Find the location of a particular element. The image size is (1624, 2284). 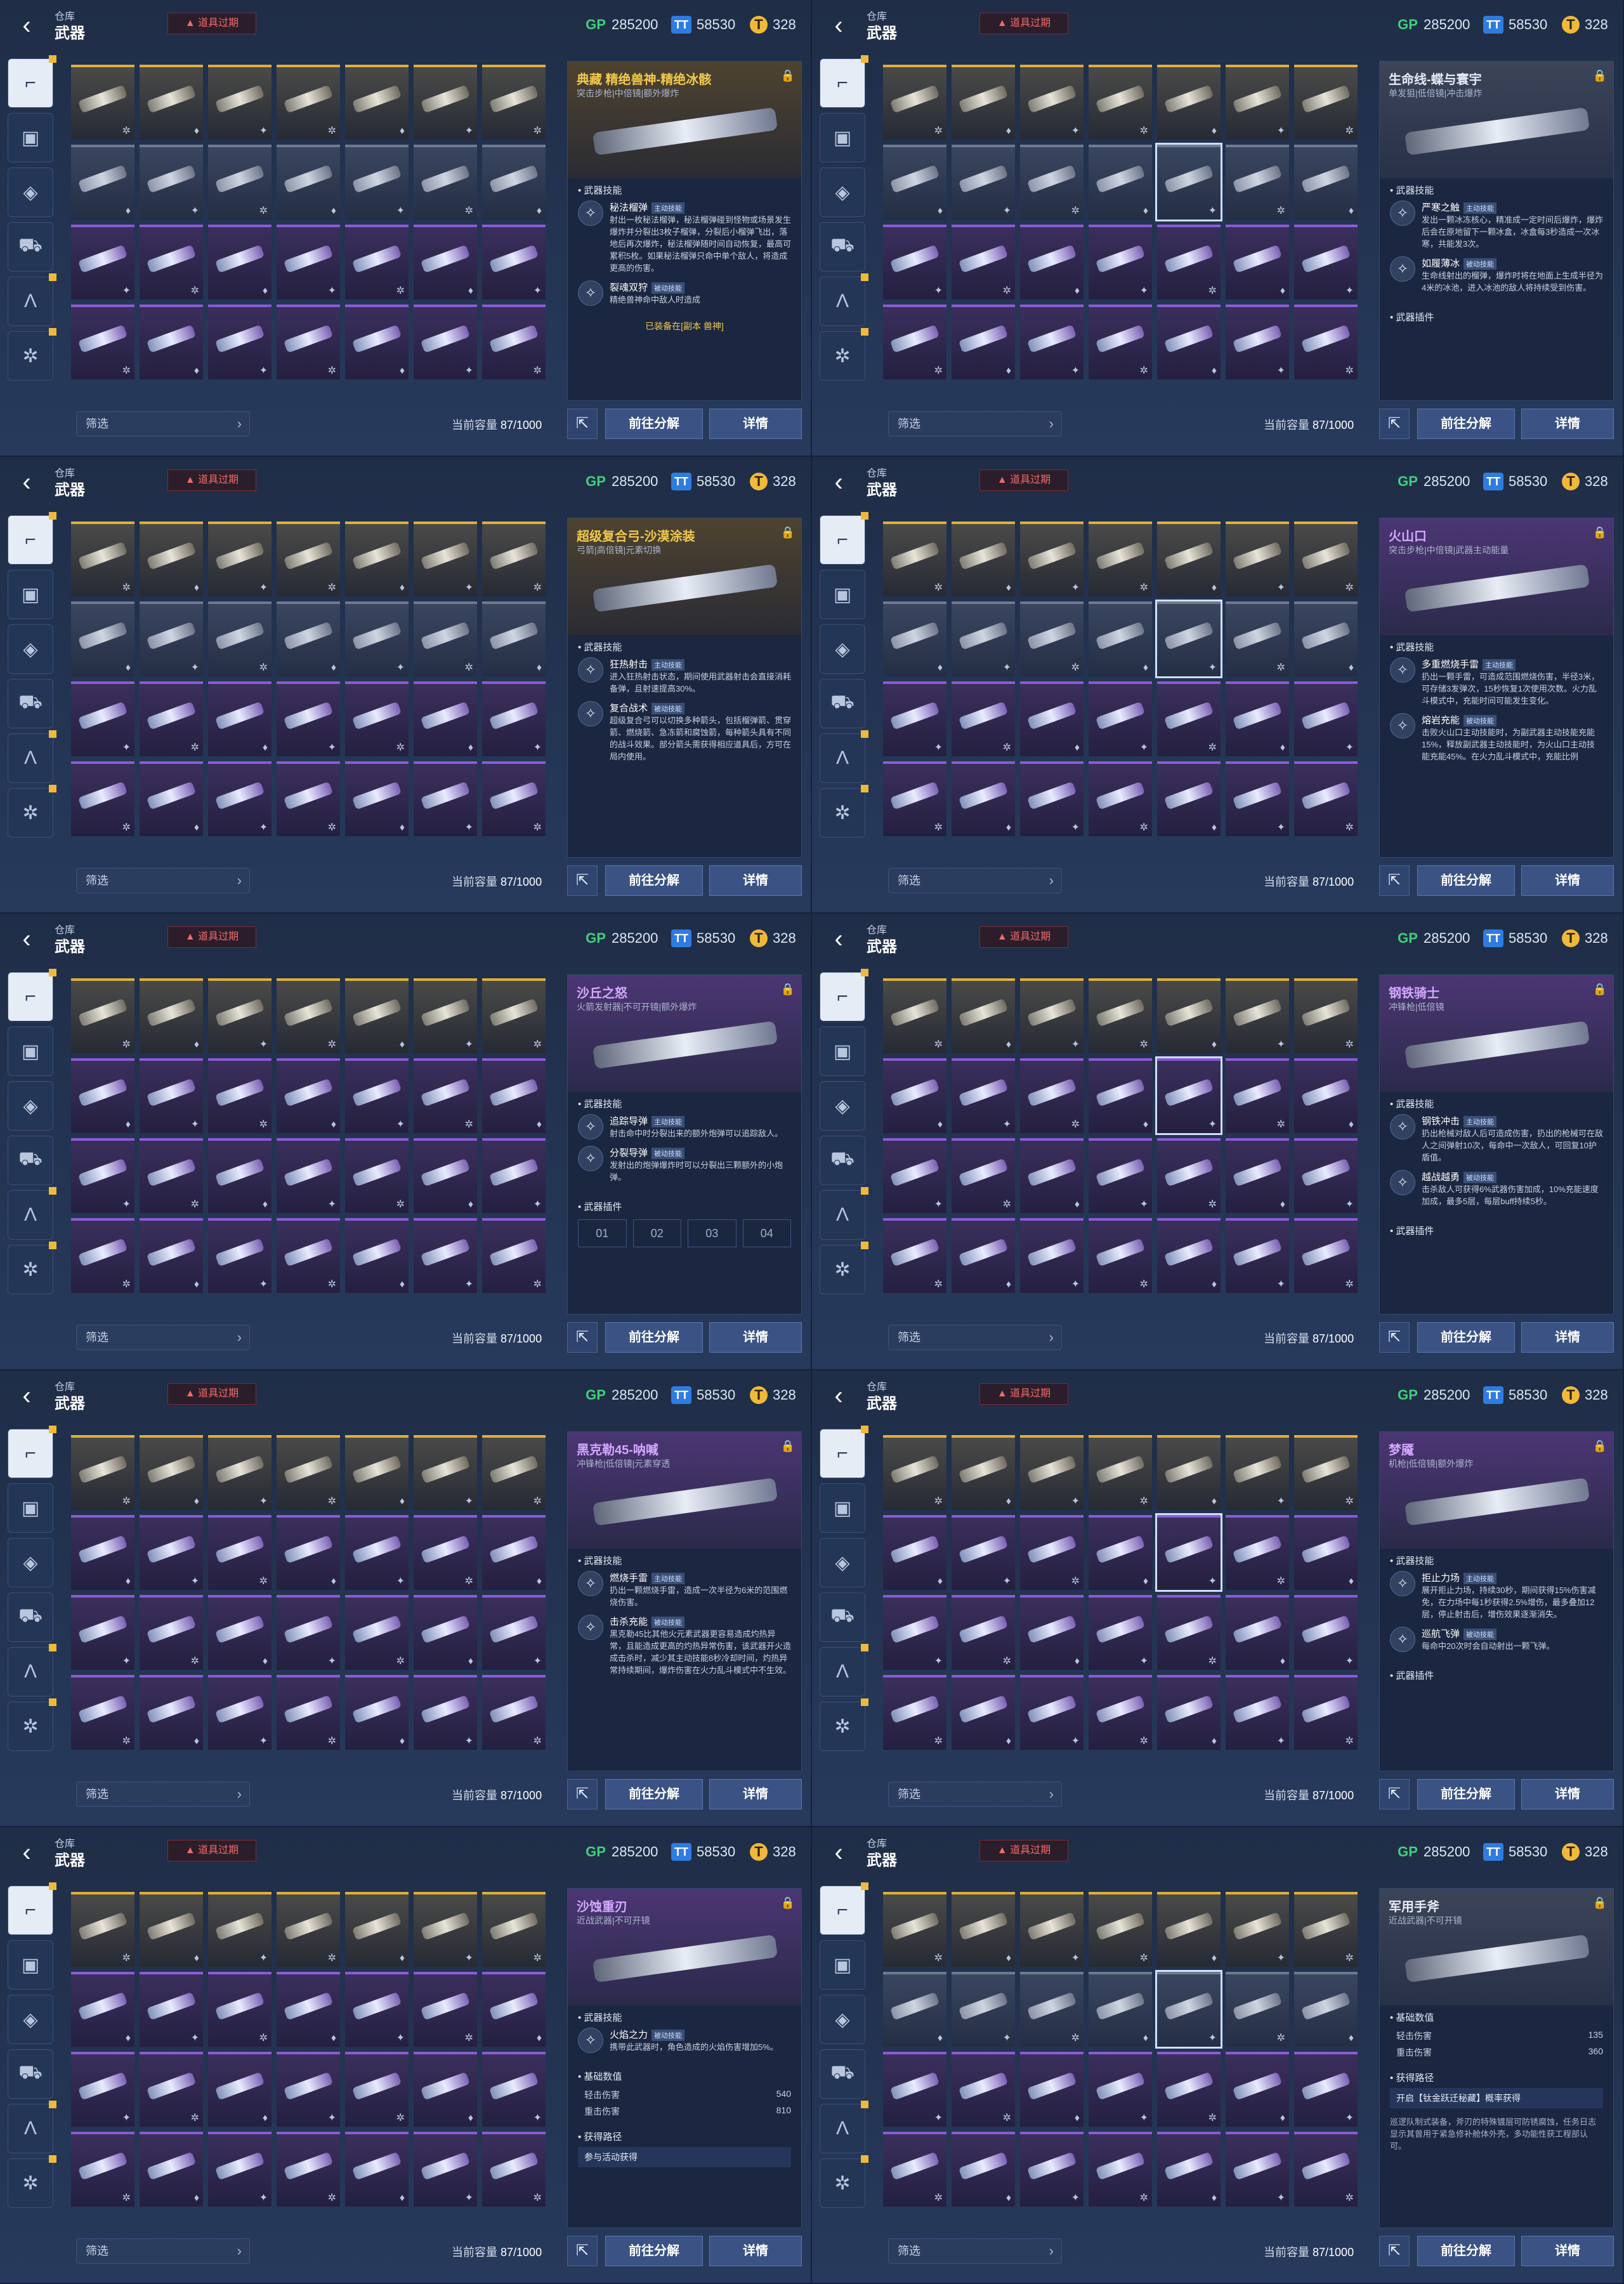

sidebar-item-tank: ⛟ is located at coordinates (31, 703).